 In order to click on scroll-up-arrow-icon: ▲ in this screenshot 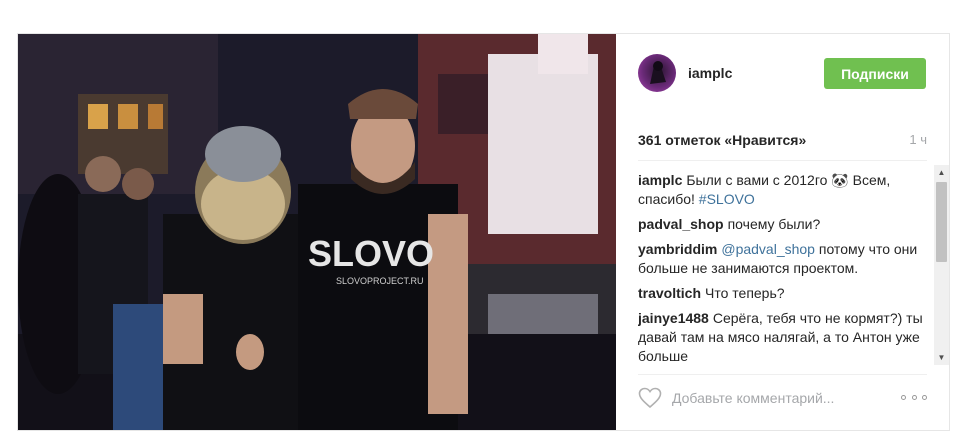, I will do `click(941, 172)`.